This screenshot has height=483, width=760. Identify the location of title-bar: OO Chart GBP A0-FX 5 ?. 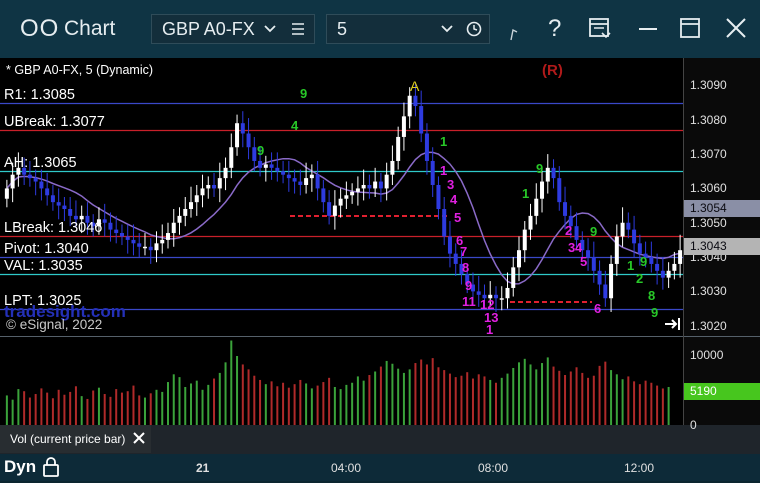
(380, 29).